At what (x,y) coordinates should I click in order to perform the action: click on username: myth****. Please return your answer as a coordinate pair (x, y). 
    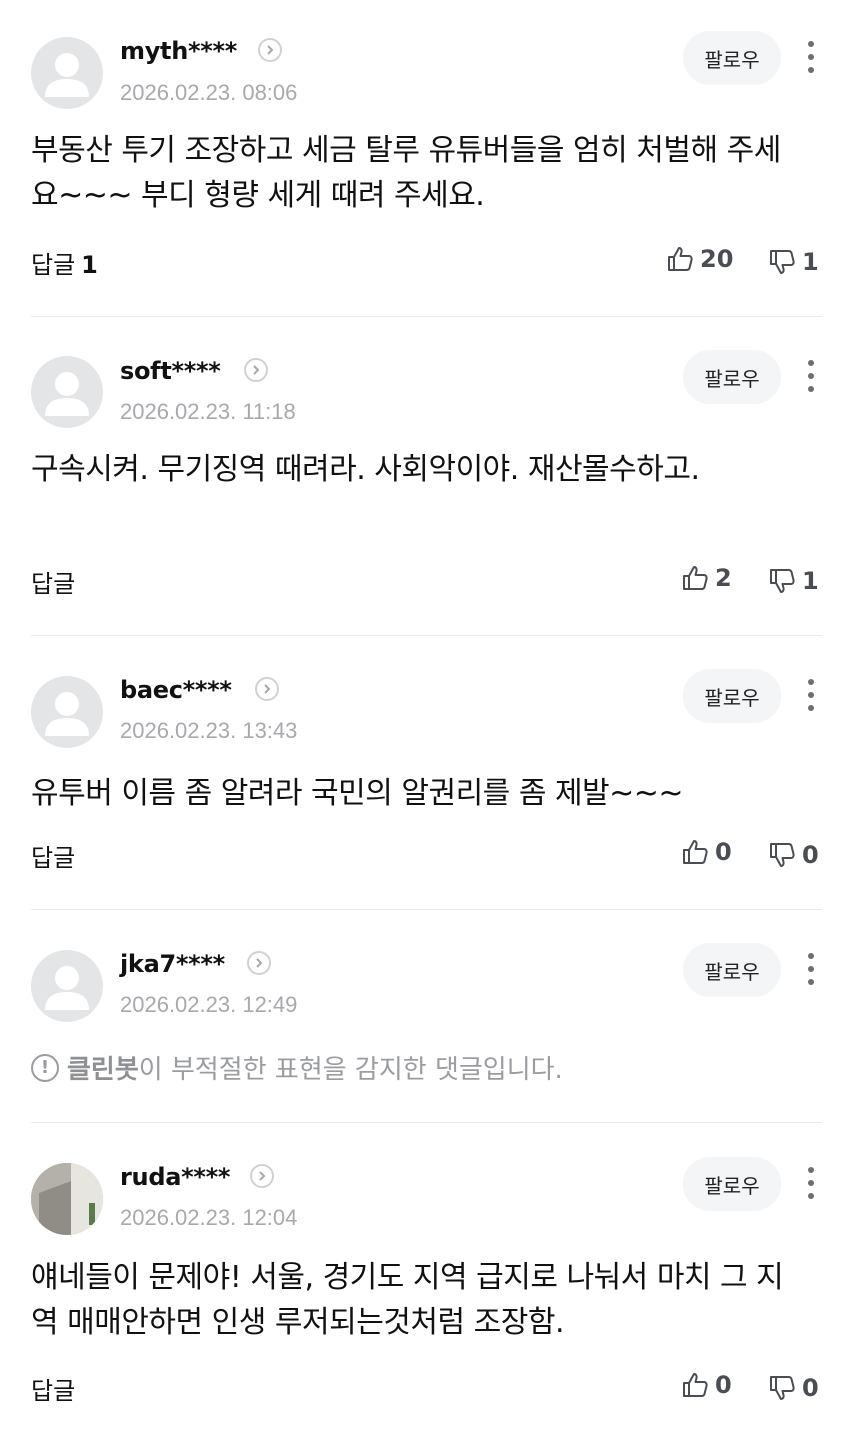
    Looking at the image, I should click on (178, 51).